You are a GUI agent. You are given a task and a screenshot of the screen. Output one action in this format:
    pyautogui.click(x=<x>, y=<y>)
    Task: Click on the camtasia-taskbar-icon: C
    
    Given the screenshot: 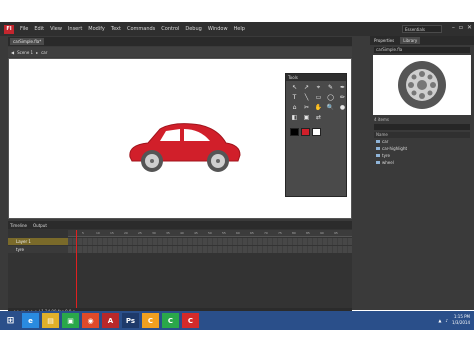 What is the action you would take?
    pyautogui.click(x=170, y=320)
    